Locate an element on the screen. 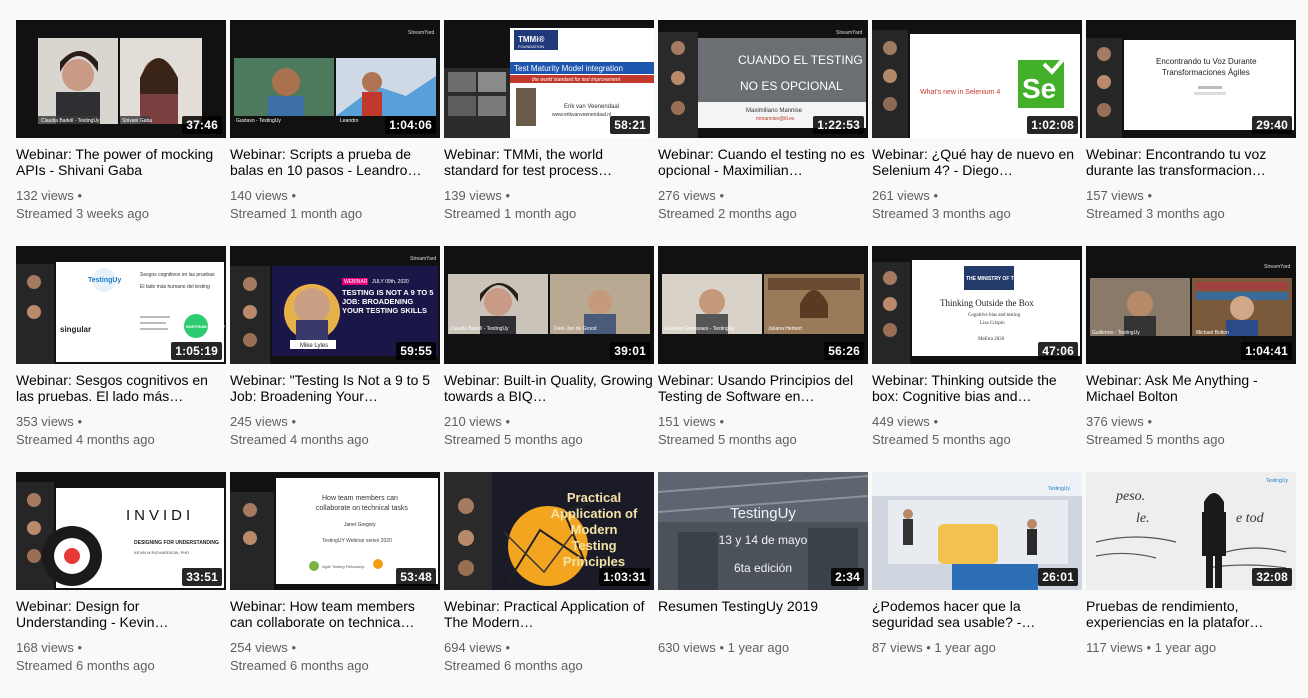 The image size is (1308, 698). thumb-label: Michael Bolton is located at coordinates (1212, 333).